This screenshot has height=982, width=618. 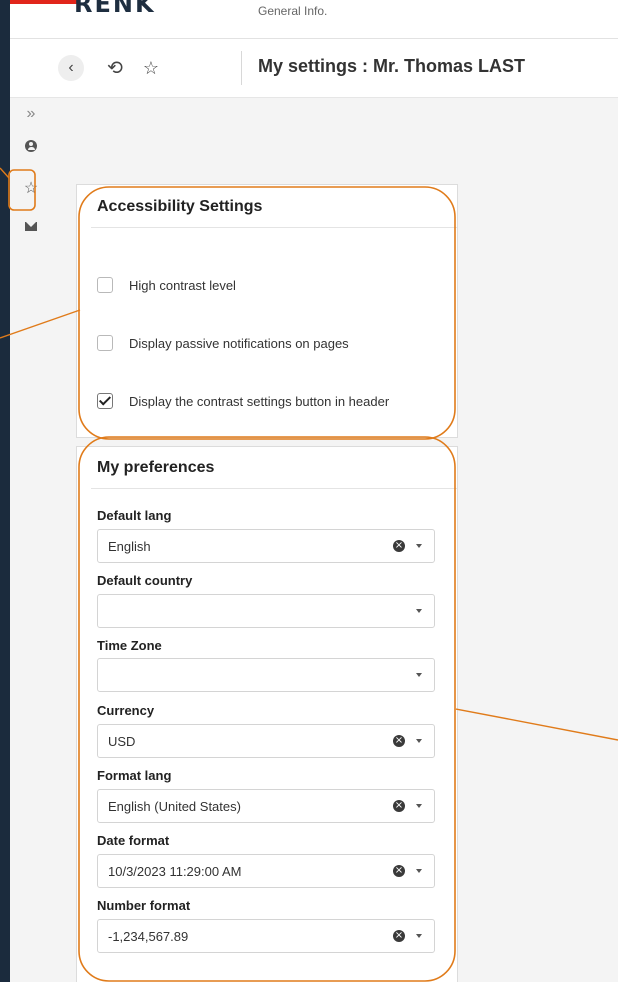 What do you see at coordinates (32, 540) in the screenshot?
I see `side-rail: » ☆` at bounding box center [32, 540].